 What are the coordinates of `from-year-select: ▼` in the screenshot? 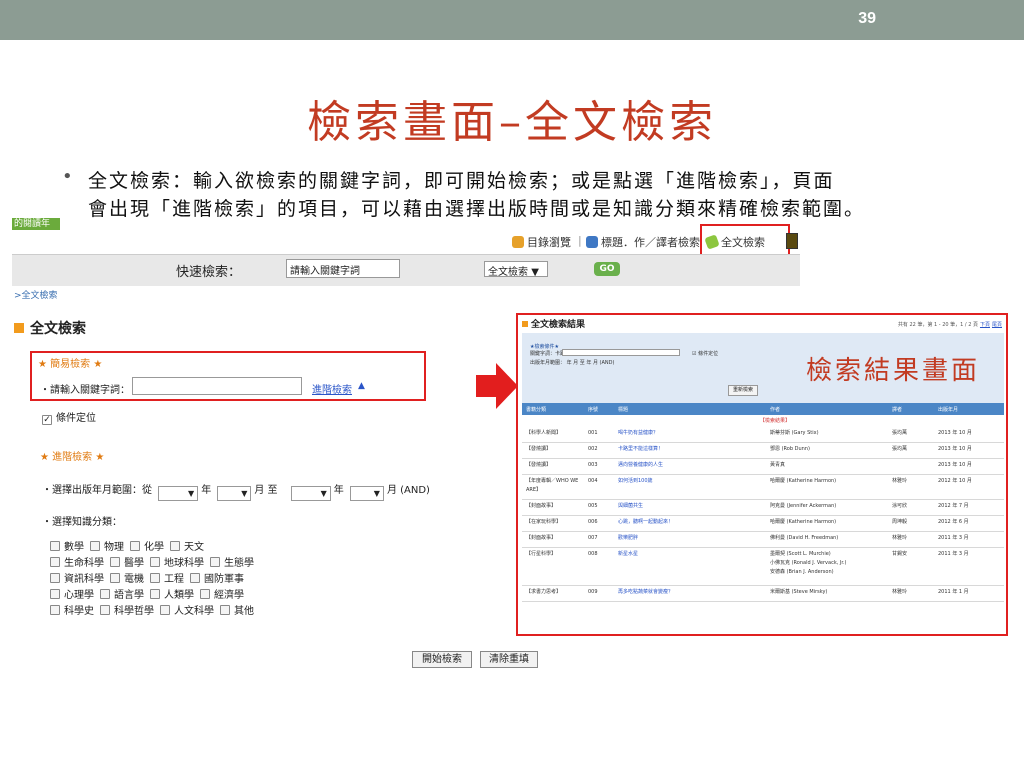 It's located at (178, 493).